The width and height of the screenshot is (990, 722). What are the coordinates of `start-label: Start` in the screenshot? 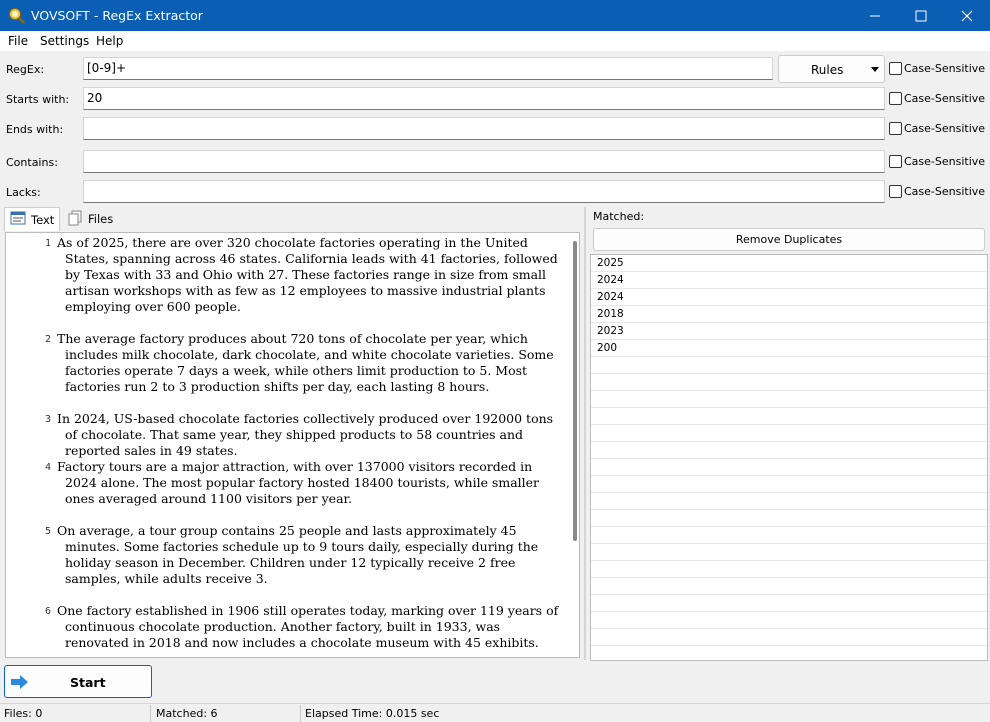 It's located at (88, 682).